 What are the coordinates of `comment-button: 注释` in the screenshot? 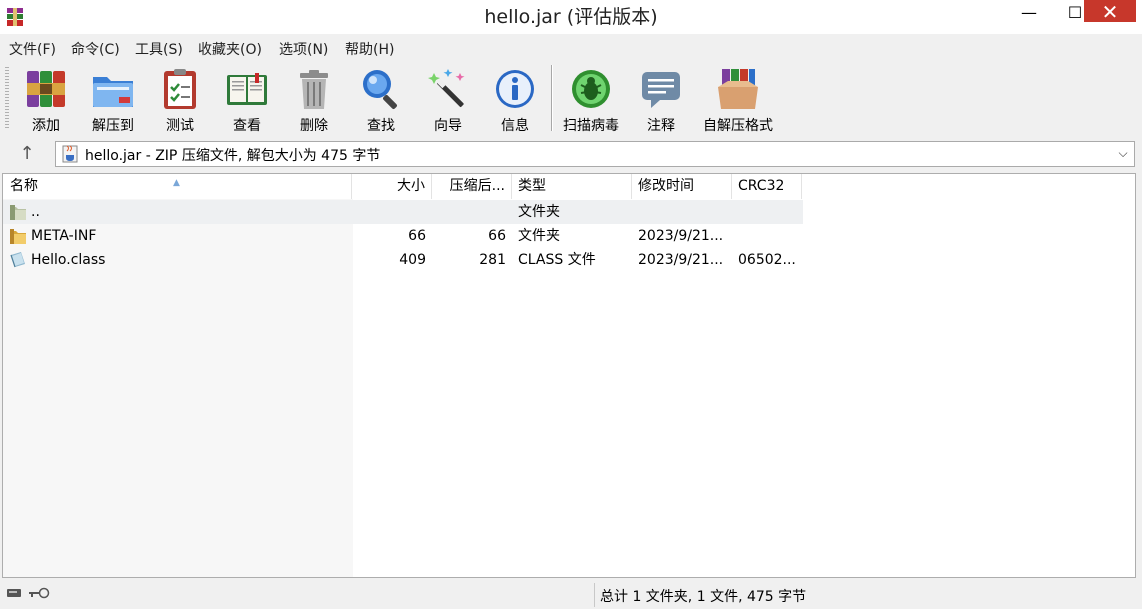 It's located at (661, 100).